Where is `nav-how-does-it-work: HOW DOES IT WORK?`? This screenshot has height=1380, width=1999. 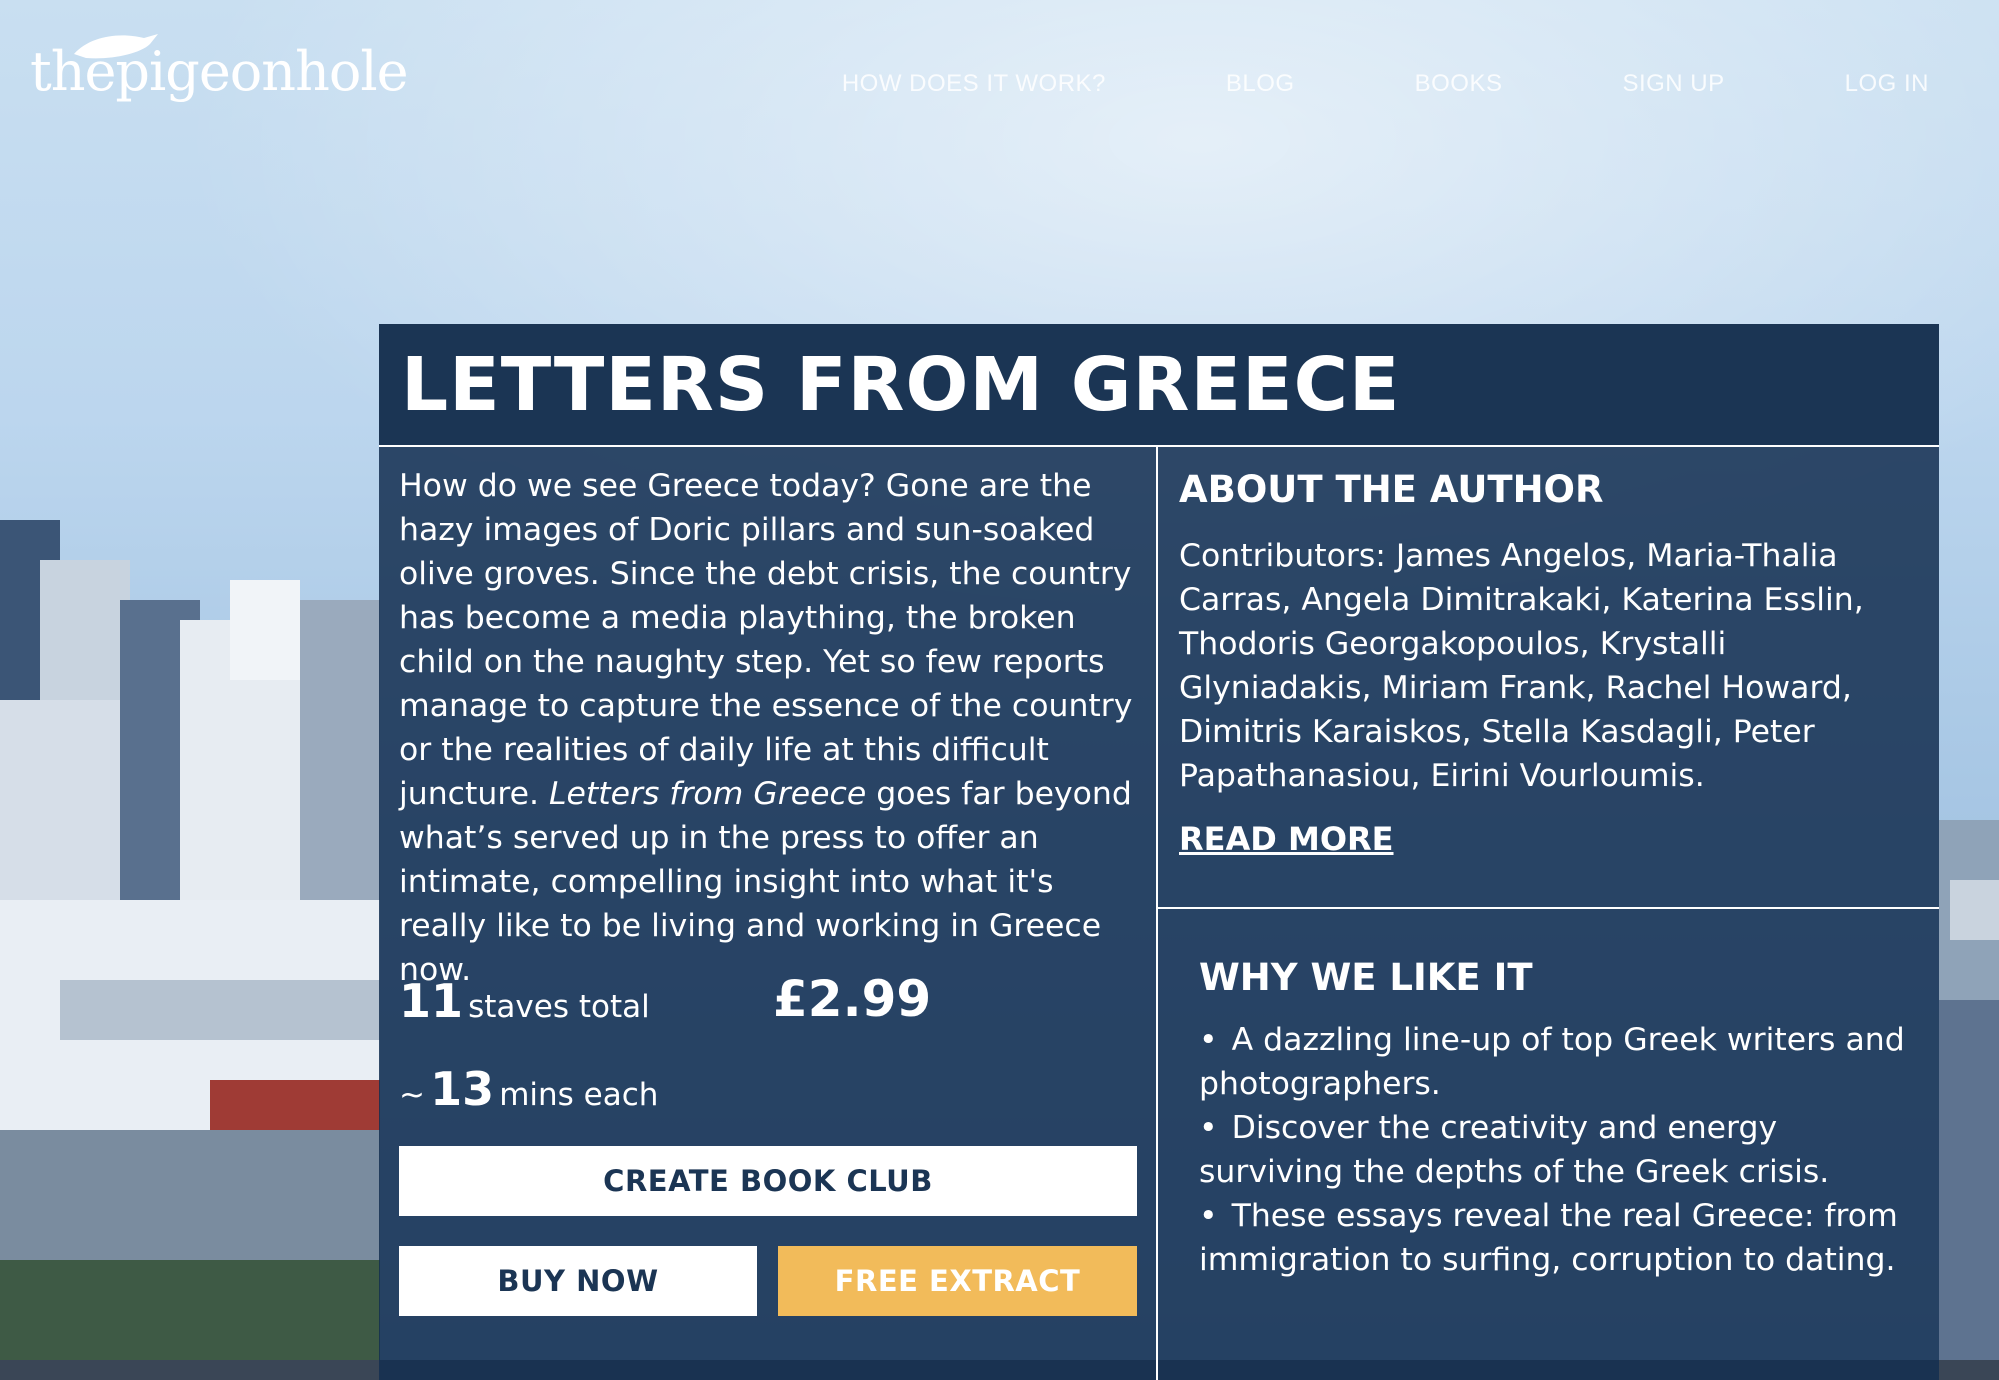
nav-how-does-it-work: HOW DOES IT WORK? is located at coordinates (974, 84).